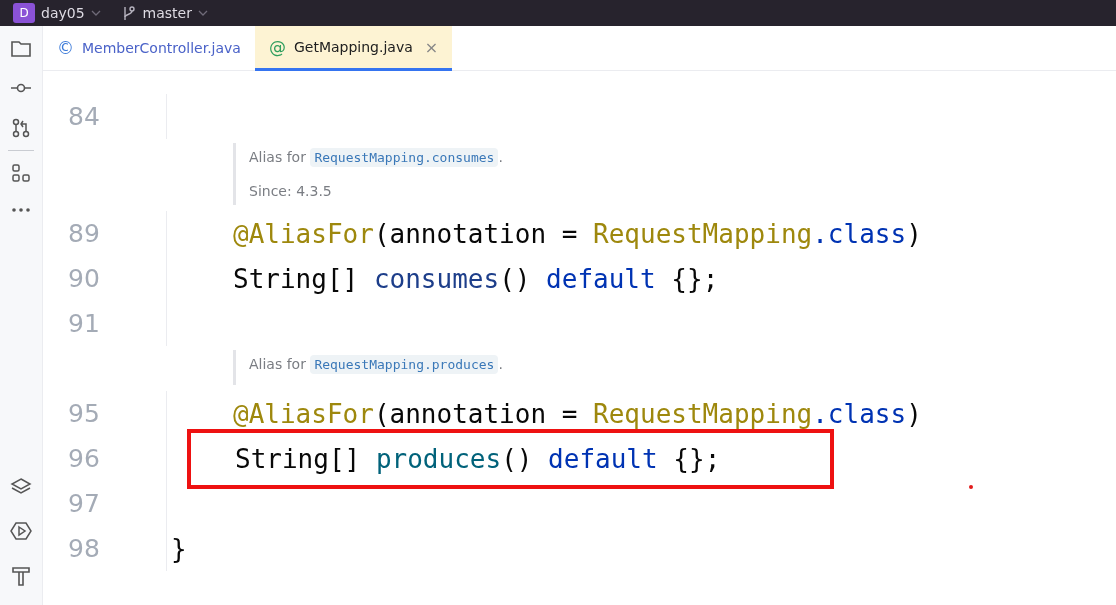 The width and height of the screenshot is (1116, 605). What do you see at coordinates (179, 548) in the screenshot?
I see `code-line: }` at bounding box center [179, 548].